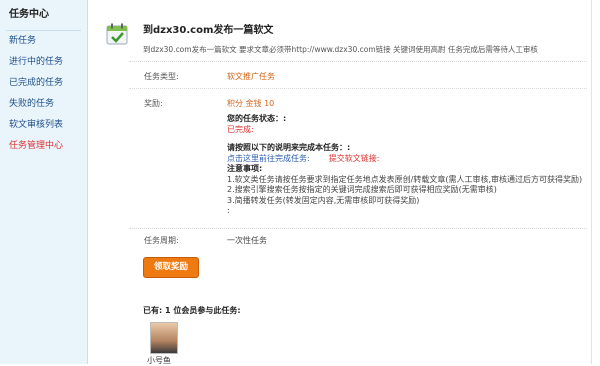 This screenshot has width=600, height=366. What do you see at coordinates (43, 83) in the screenshot?
I see `sidebar-item-completed: 已完成的任务` at bounding box center [43, 83].